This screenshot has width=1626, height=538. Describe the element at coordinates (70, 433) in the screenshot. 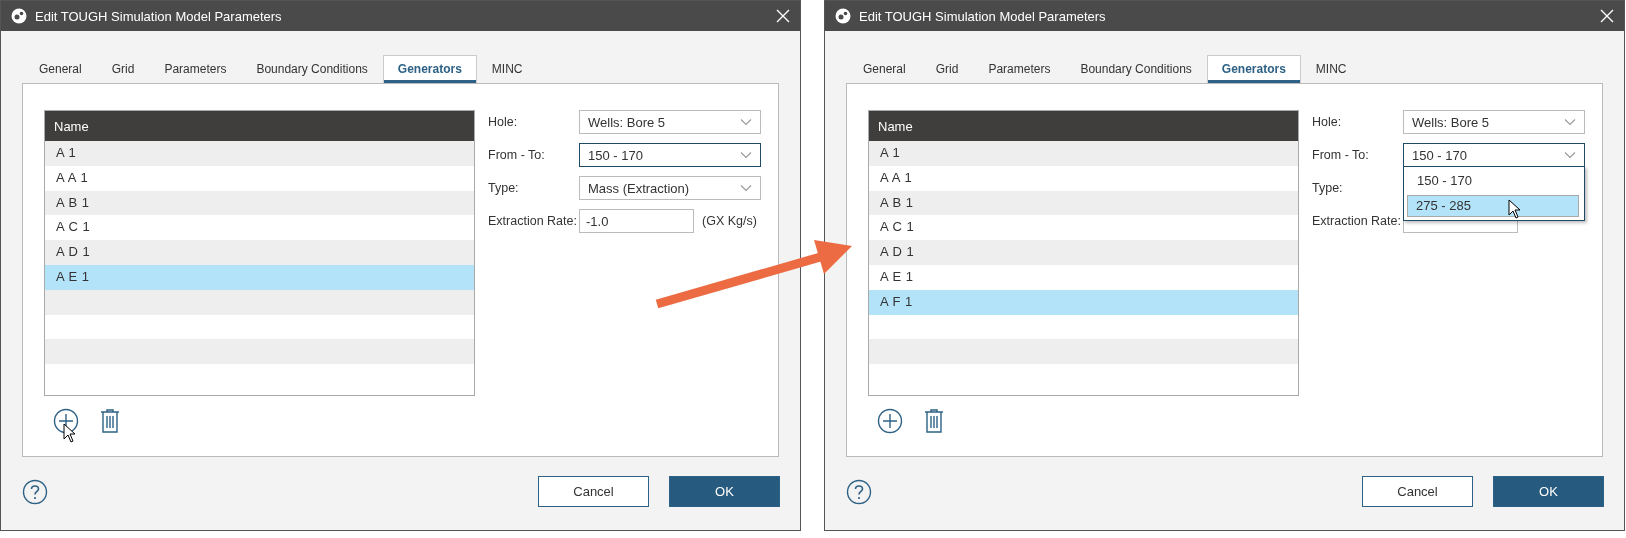

I see `cursor-icon` at that location.